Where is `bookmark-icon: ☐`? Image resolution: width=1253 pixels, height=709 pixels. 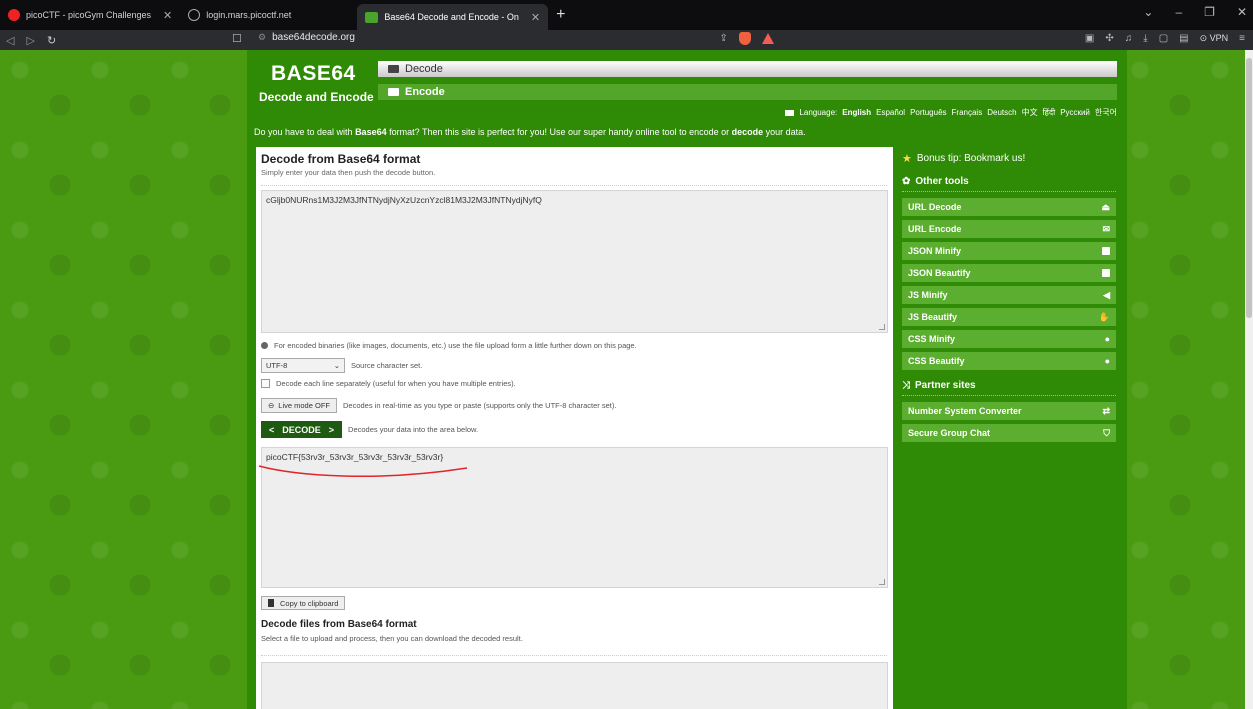
bookmark-icon: ☐ is located at coordinates (237, 38).